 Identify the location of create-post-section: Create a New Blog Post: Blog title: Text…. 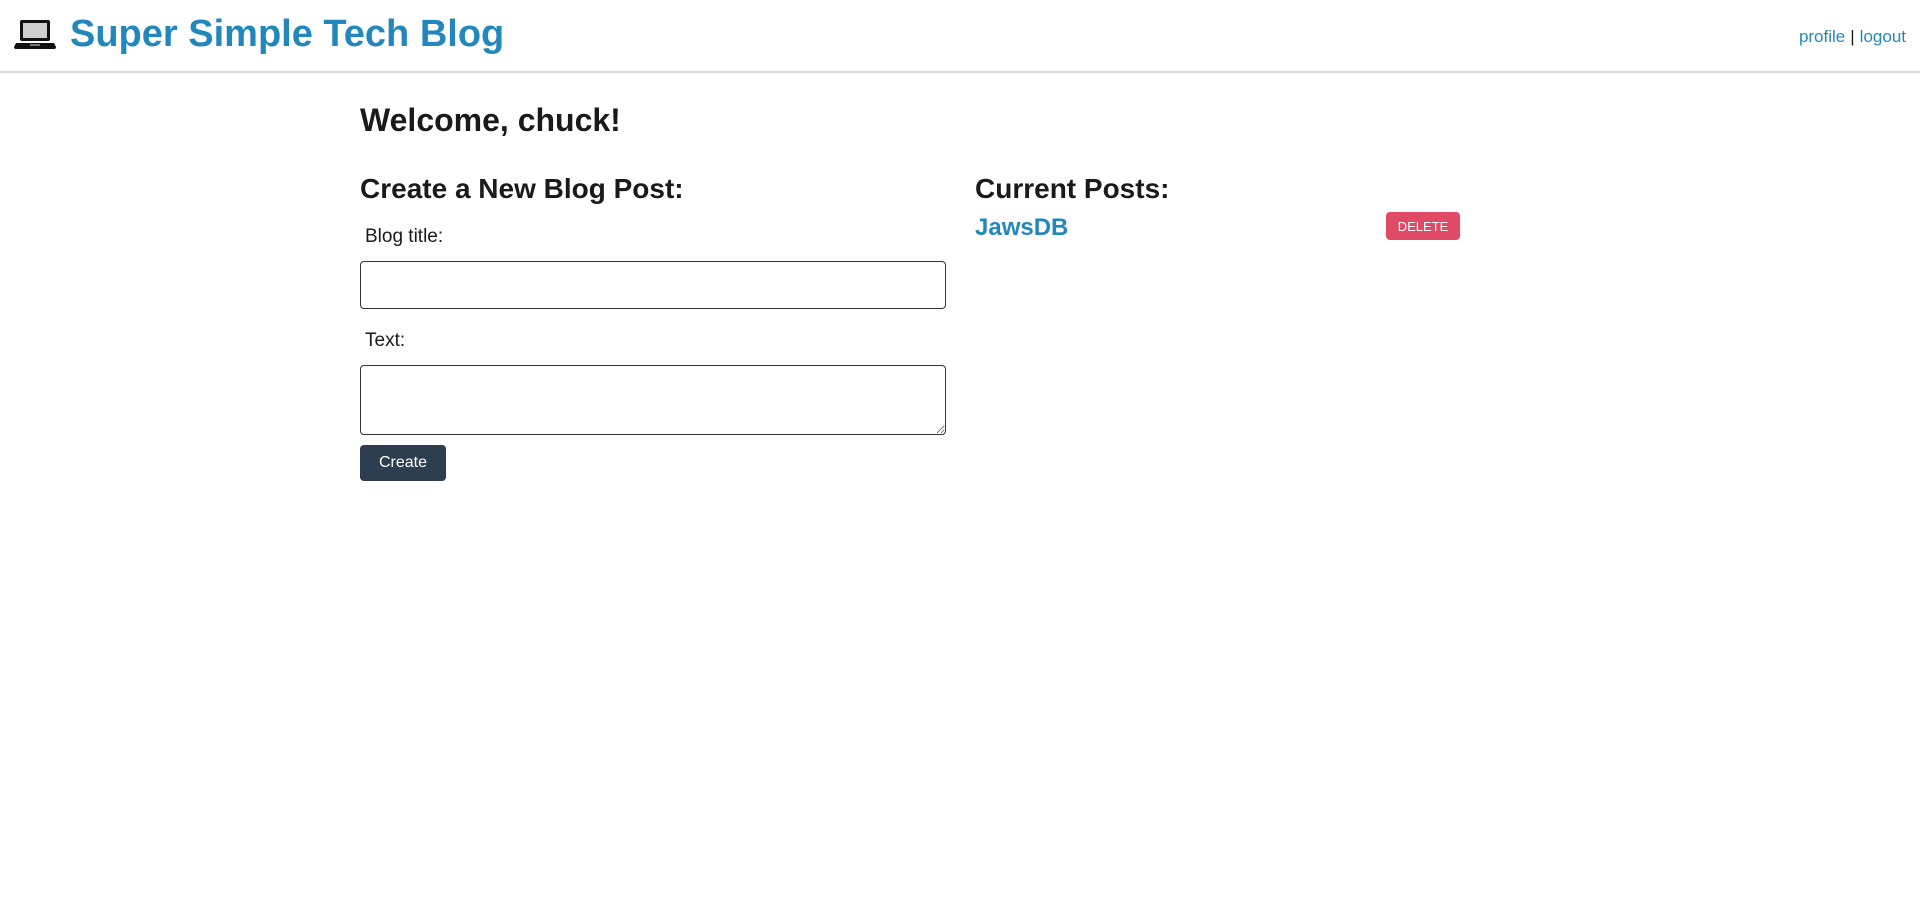
(653, 326).